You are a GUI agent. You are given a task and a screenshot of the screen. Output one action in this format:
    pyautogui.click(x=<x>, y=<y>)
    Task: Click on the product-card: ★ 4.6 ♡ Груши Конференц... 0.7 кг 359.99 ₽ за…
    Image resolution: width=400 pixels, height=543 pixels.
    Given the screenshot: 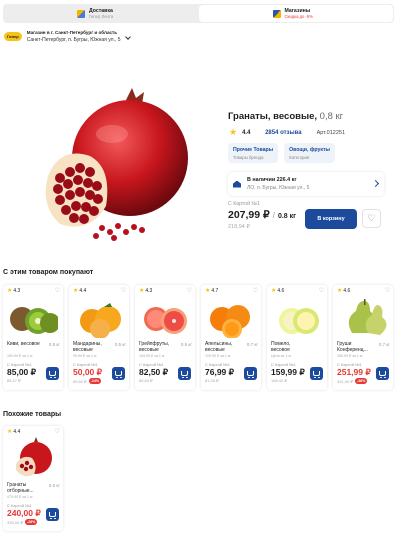 What is the action you would take?
    pyautogui.click(x=363, y=337)
    